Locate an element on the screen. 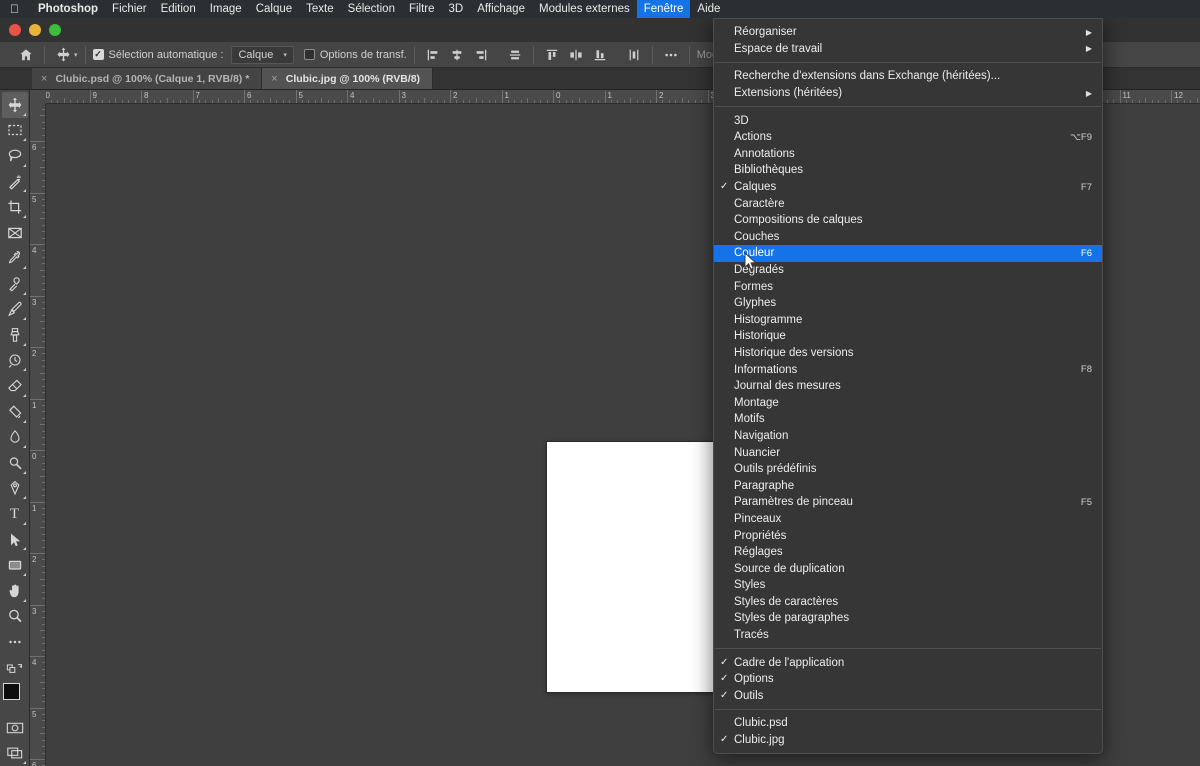 The height and width of the screenshot is (766, 1200). menu-item-options: ✓ Options is located at coordinates (908, 679).